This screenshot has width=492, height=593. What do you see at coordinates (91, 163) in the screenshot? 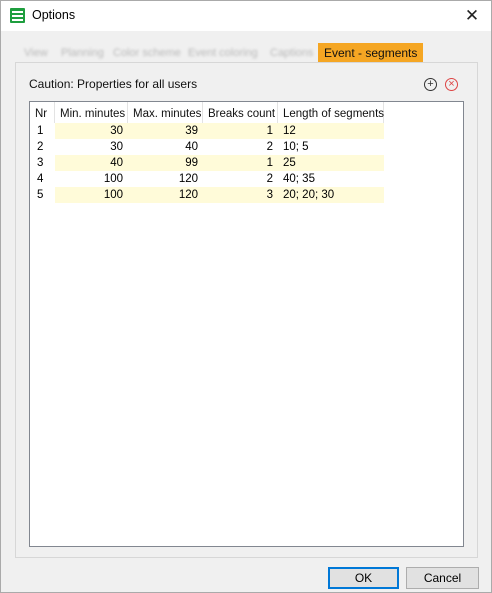
I see `cell-min-minutes: 40` at bounding box center [91, 163].